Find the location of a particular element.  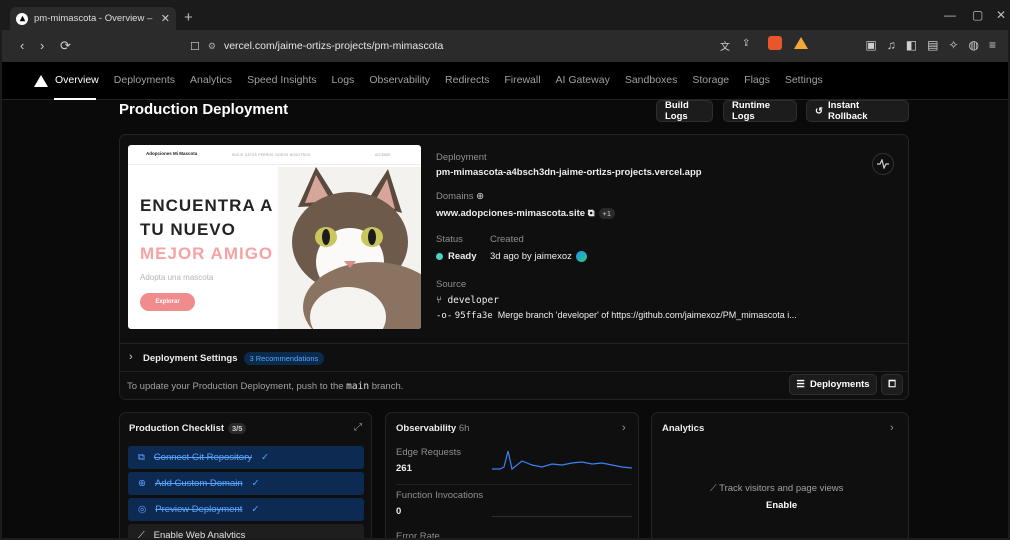

nav-tab-analytics: Analytics is located at coordinates (211, 80).